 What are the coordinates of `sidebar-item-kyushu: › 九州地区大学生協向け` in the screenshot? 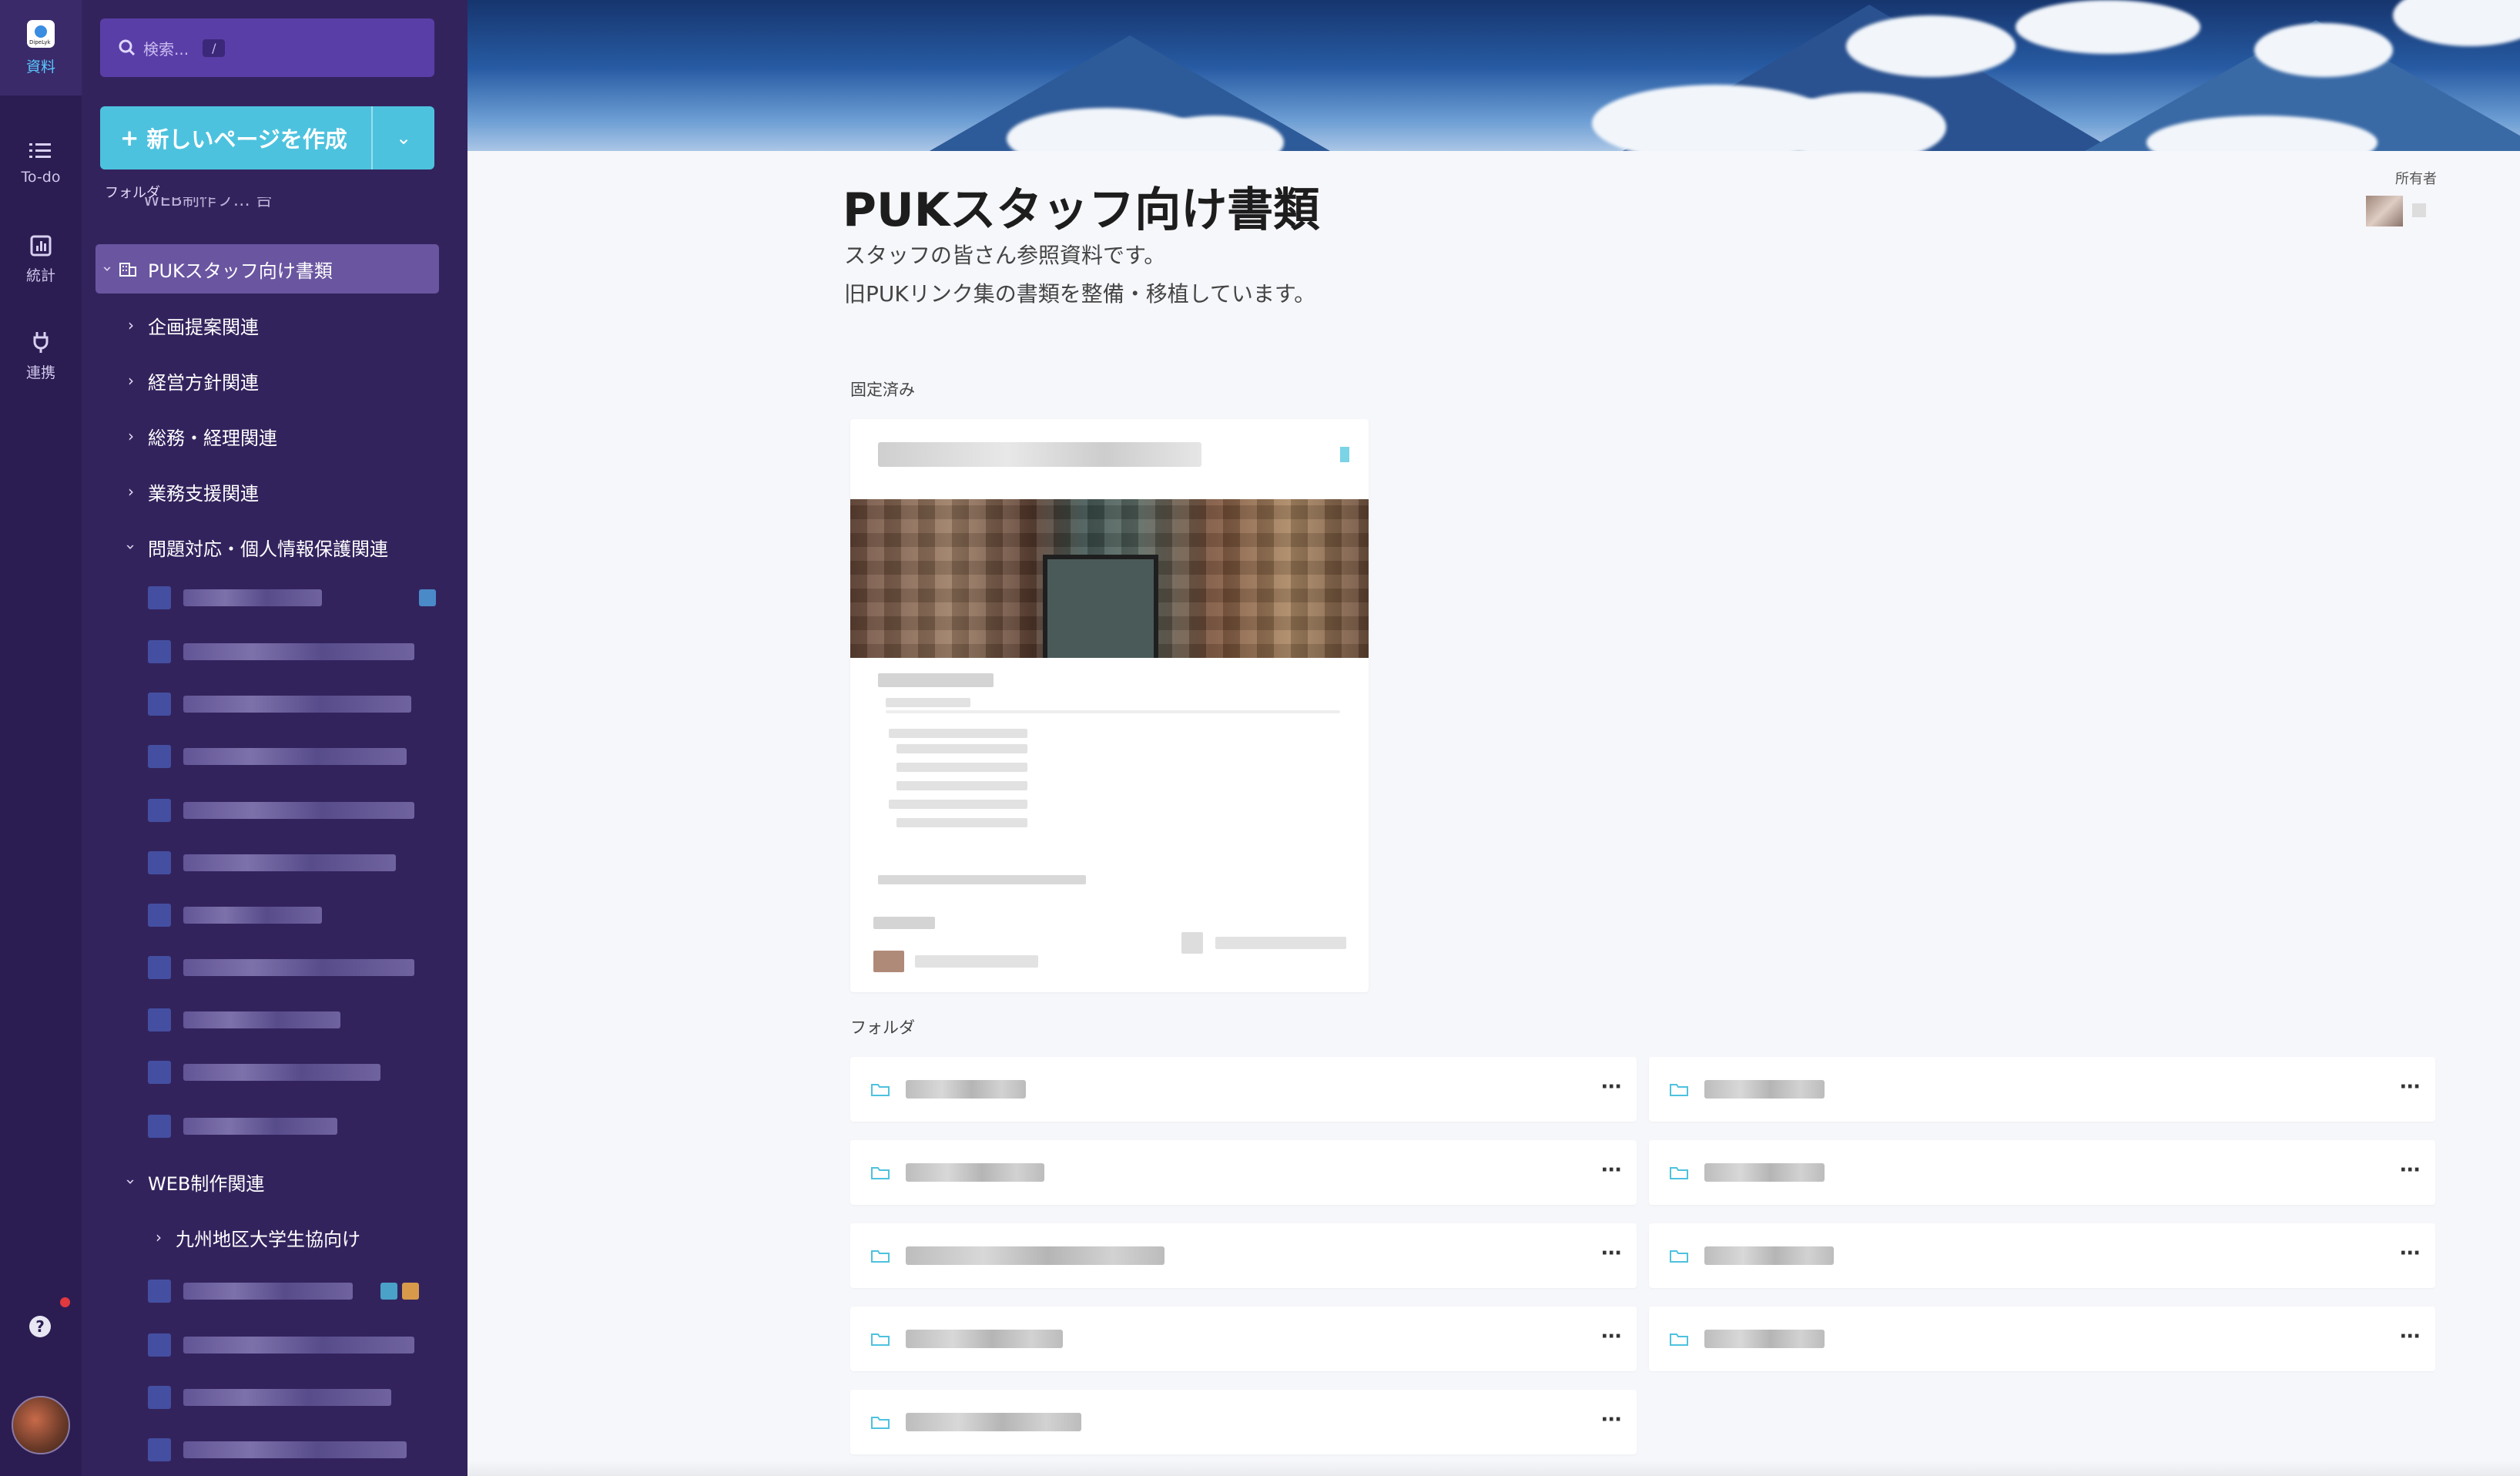 It's located at (256, 1237).